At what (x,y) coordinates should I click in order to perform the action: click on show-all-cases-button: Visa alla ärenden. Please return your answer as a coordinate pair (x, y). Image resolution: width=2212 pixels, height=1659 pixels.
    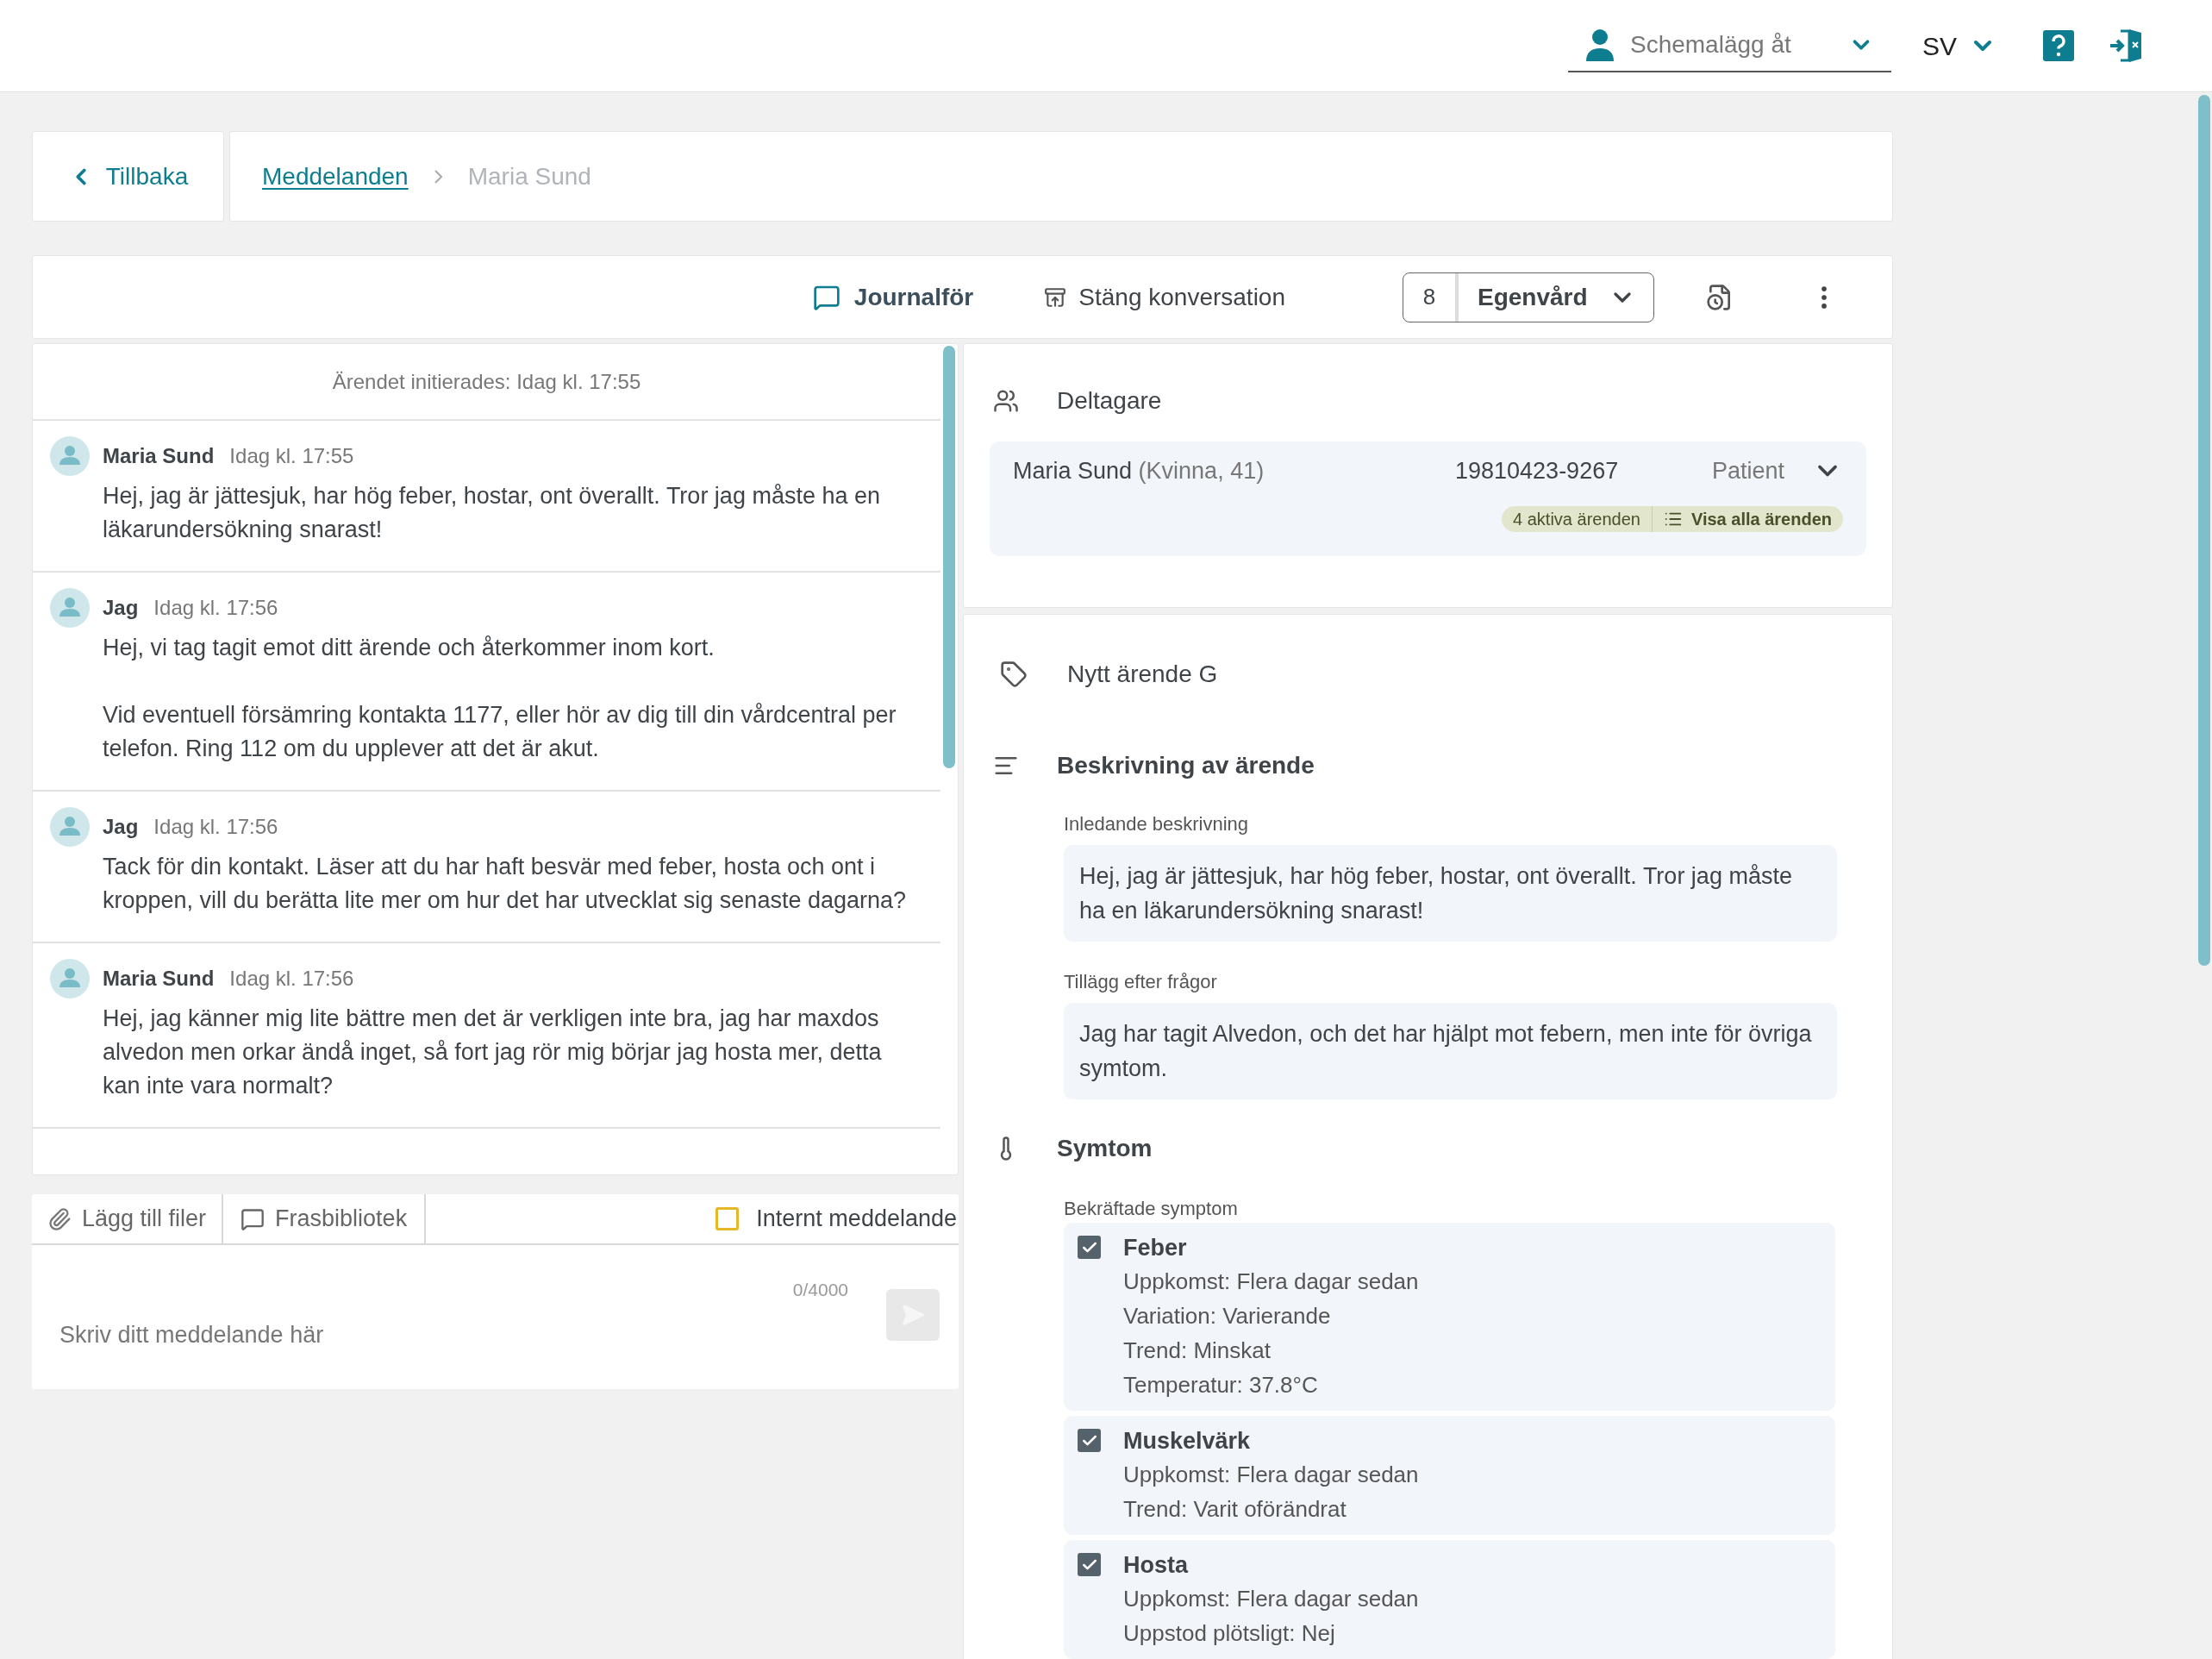
    Looking at the image, I should click on (1747, 518).